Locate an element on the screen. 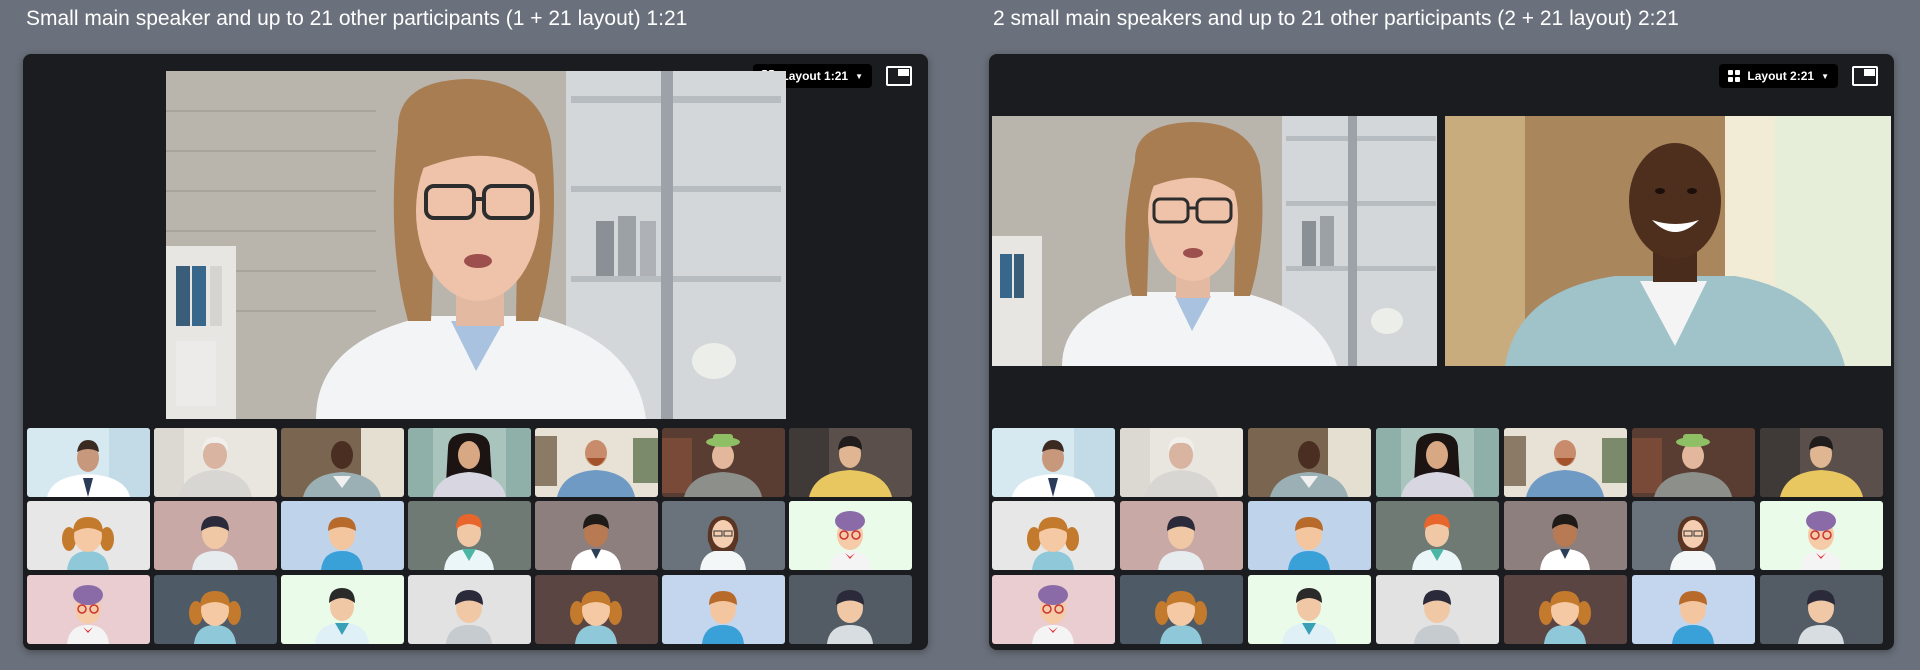 The height and width of the screenshot is (670, 1920). layout-label: Layout 1:21 is located at coordinates (815, 76).